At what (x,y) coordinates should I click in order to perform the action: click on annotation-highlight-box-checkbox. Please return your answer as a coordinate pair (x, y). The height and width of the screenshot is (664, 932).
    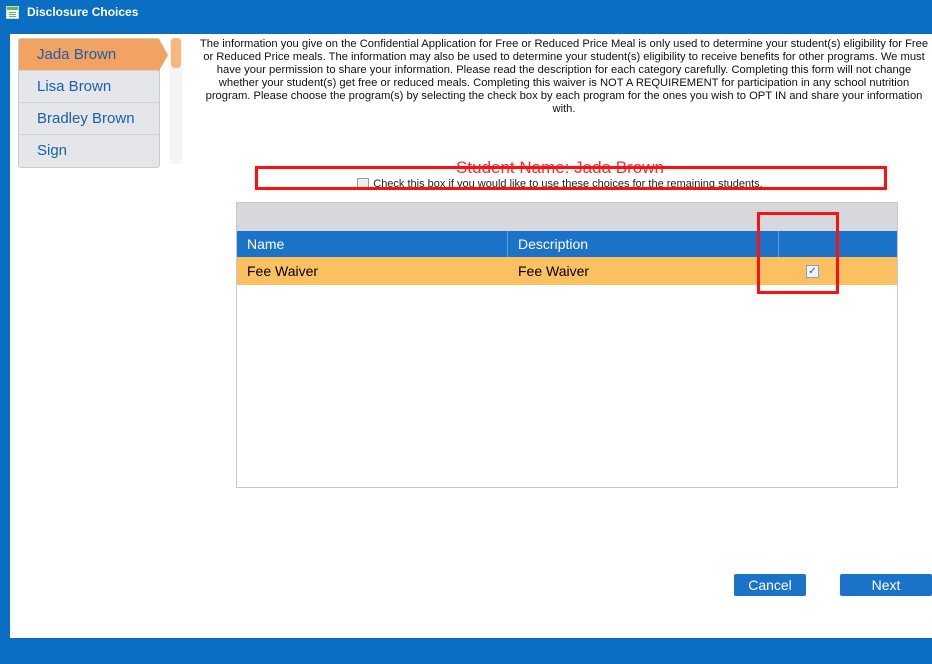
    Looking at the image, I should click on (798, 253).